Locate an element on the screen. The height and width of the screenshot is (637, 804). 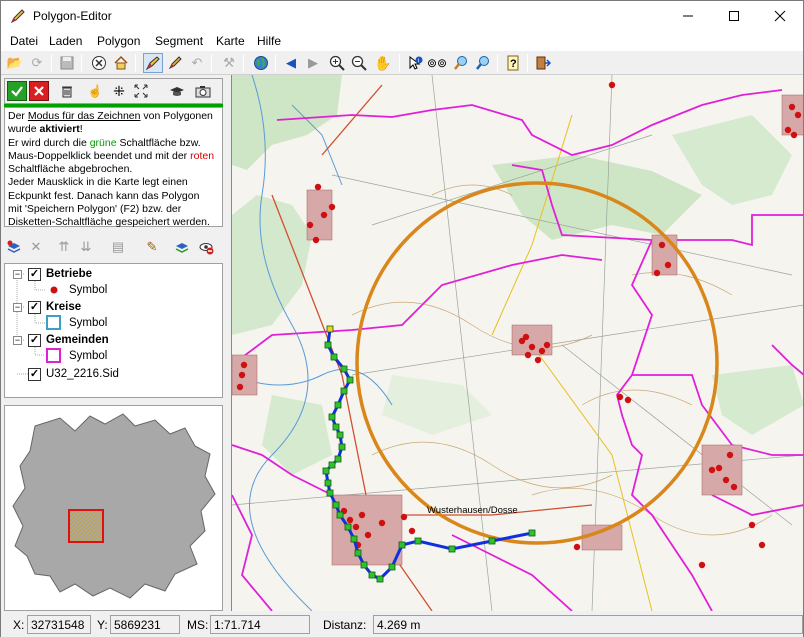
cancel-polygon-button is located at coordinates (39, 91).